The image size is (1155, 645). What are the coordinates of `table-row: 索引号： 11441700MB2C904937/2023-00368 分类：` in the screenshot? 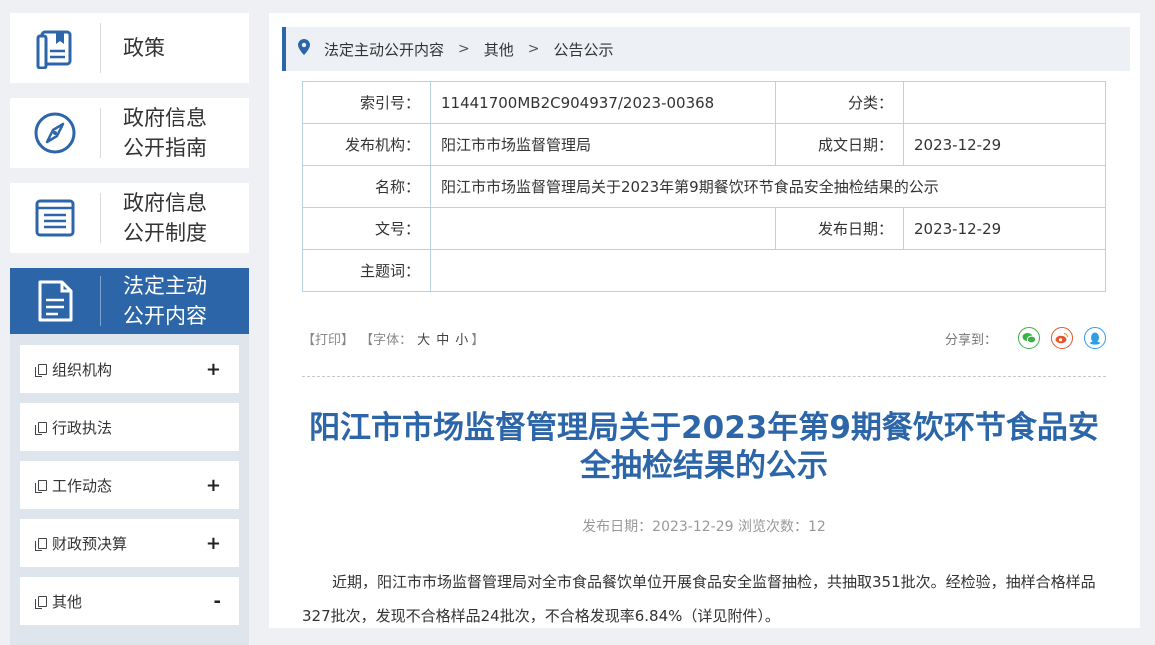 It's located at (704, 102).